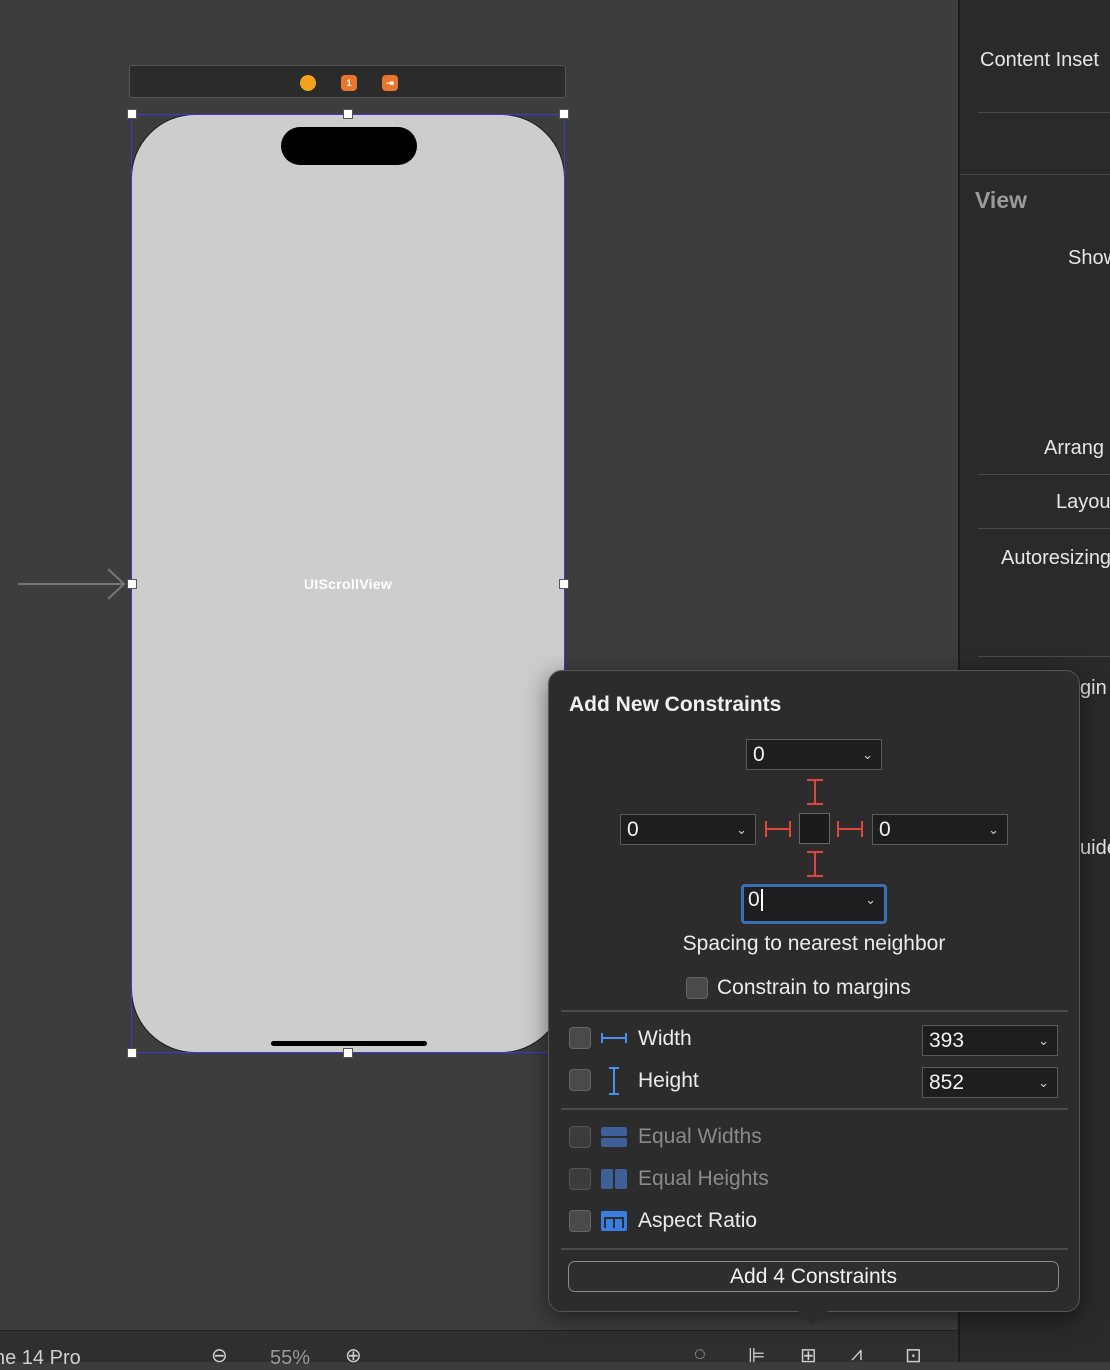 Image resolution: width=1110 pixels, height=1370 pixels. What do you see at coordinates (808, 1355) in the screenshot?
I see `add-constraints-icon: ⊞` at bounding box center [808, 1355].